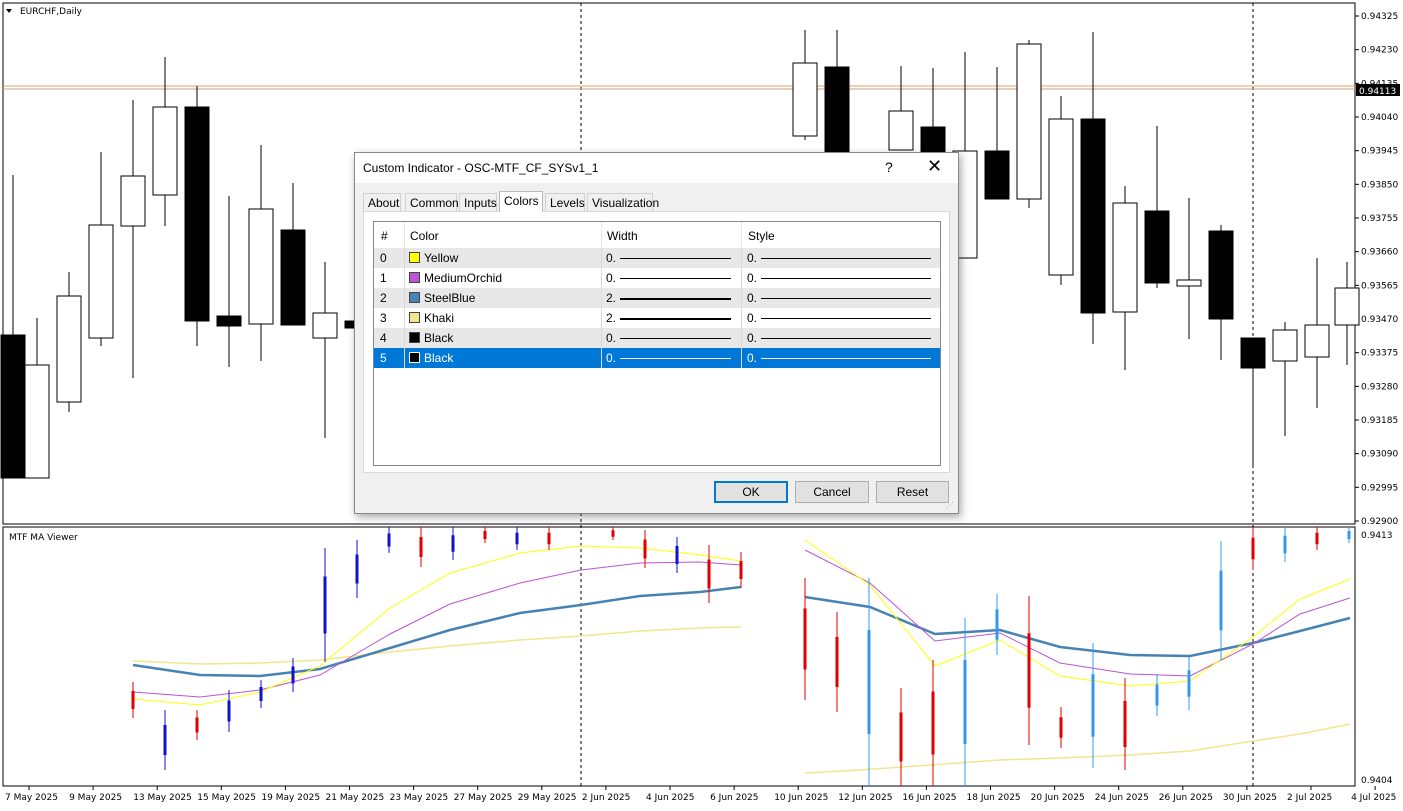  I want to click on tab-common: Common, so click(432, 202).